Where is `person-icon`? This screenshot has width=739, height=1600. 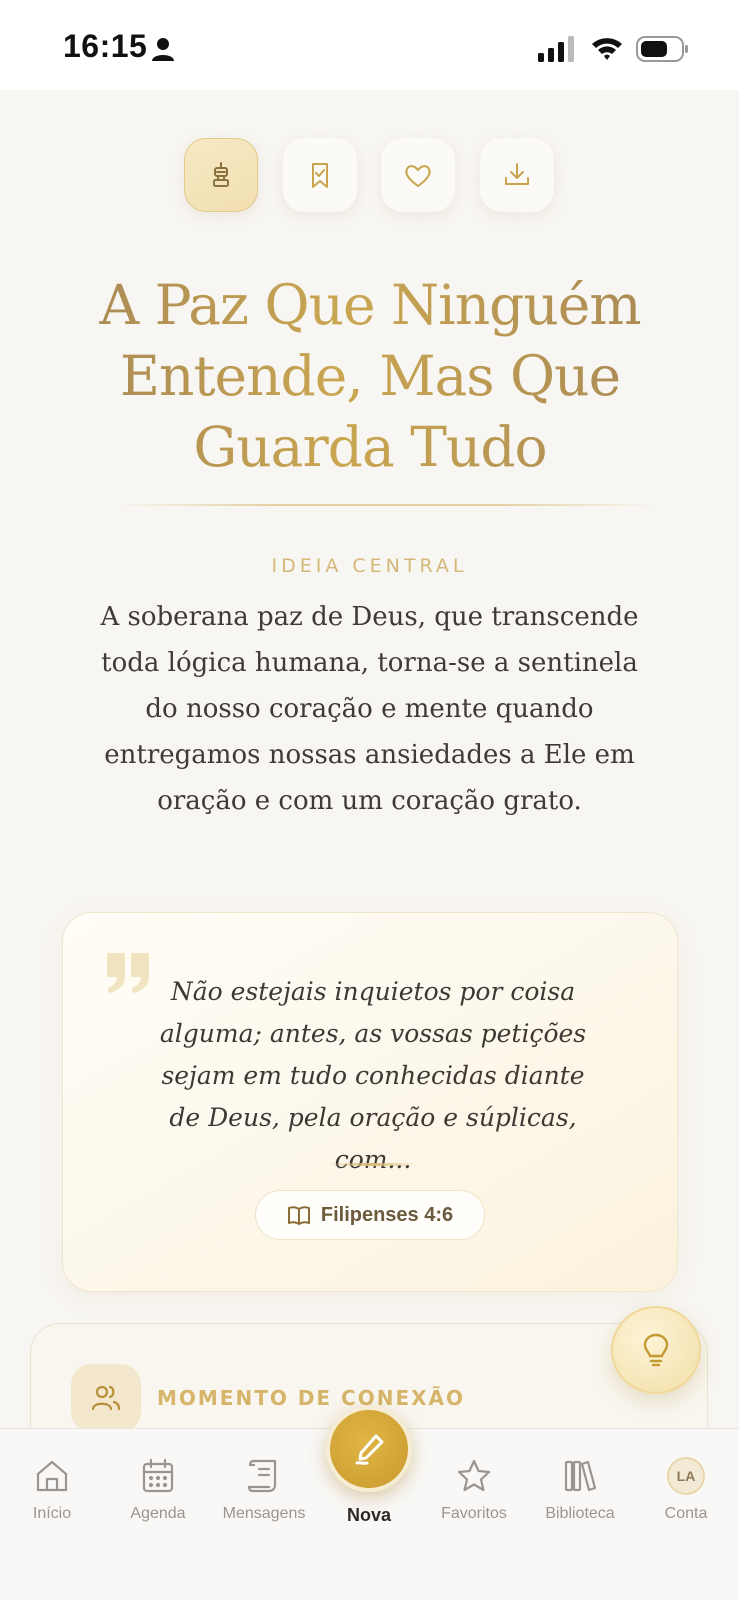 person-icon is located at coordinates (163, 49).